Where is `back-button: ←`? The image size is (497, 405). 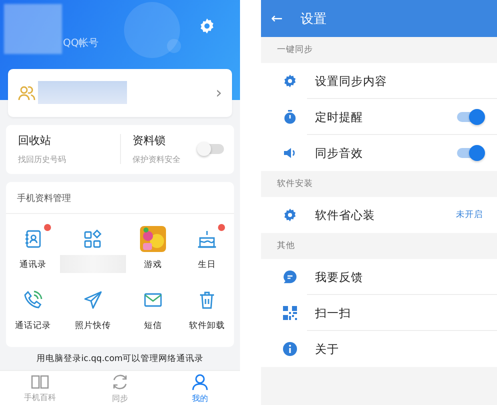 back-button: ← is located at coordinates (277, 18).